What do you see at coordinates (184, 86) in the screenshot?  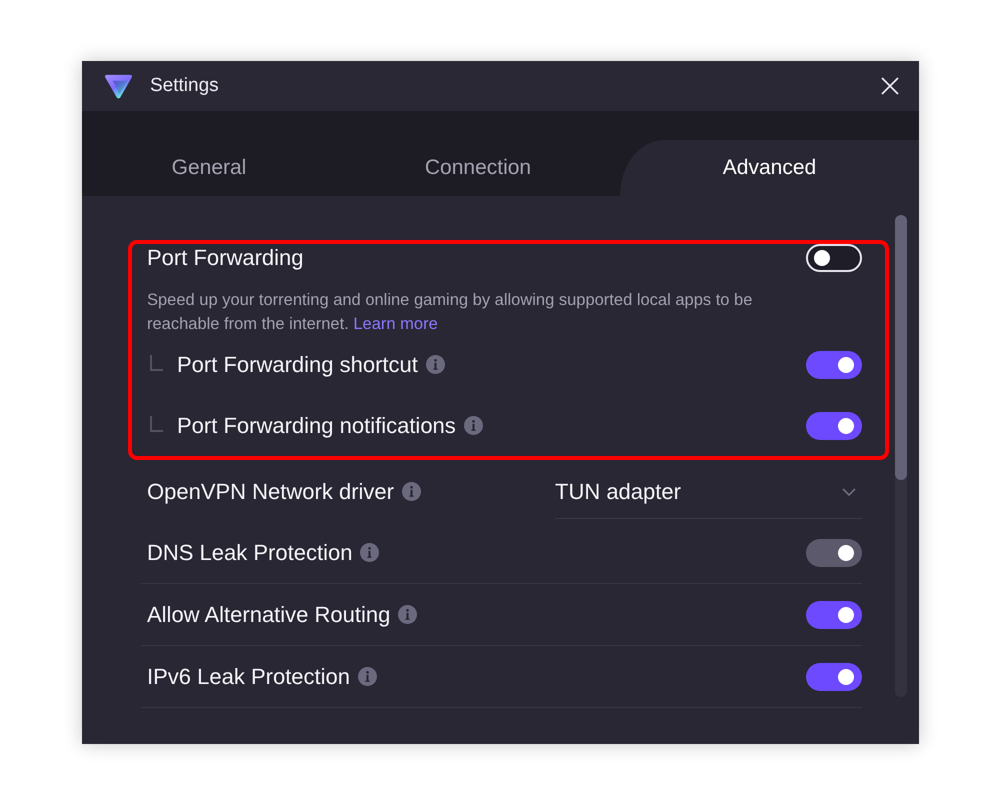 I see `window-title: Settings` at bounding box center [184, 86].